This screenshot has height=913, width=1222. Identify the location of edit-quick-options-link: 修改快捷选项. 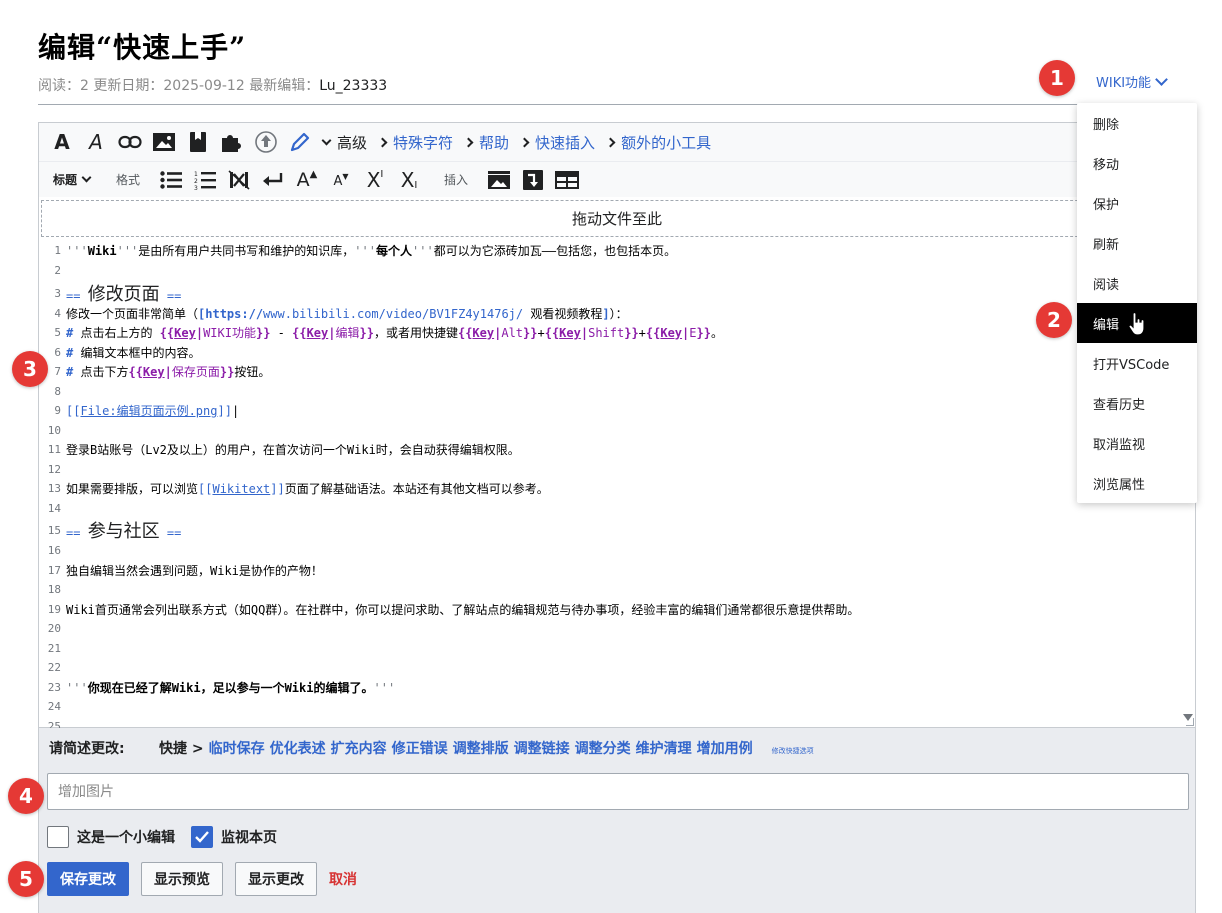
(793, 751).